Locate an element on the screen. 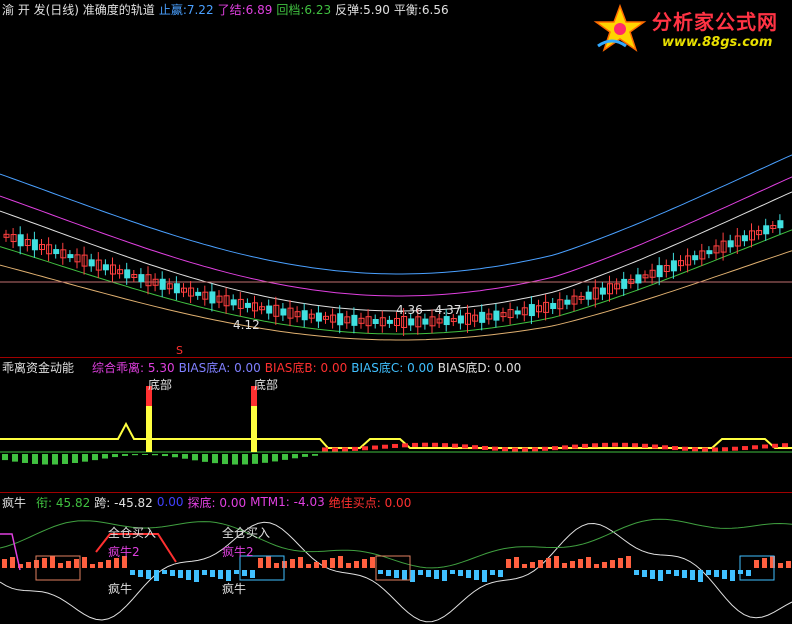 The height and width of the screenshot is (624, 792). bull-label-2: 疯牛2 is located at coordinates (238, 552).